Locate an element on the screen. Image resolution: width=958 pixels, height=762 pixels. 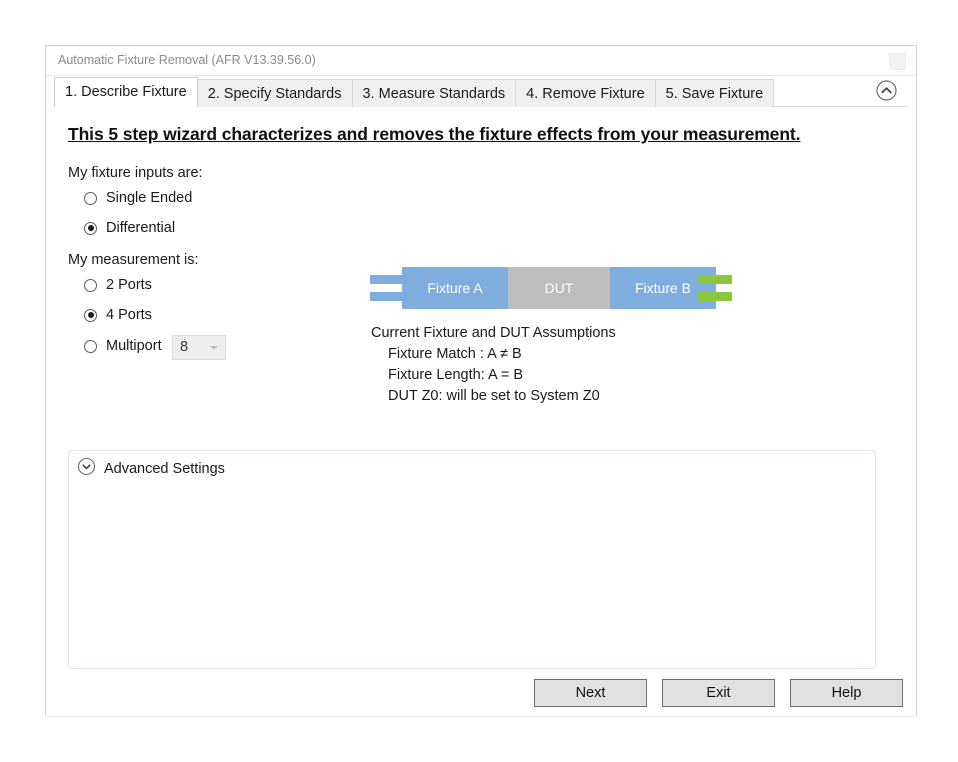
radio-single-ended: Single Ended is located at coordinates (138, 198).